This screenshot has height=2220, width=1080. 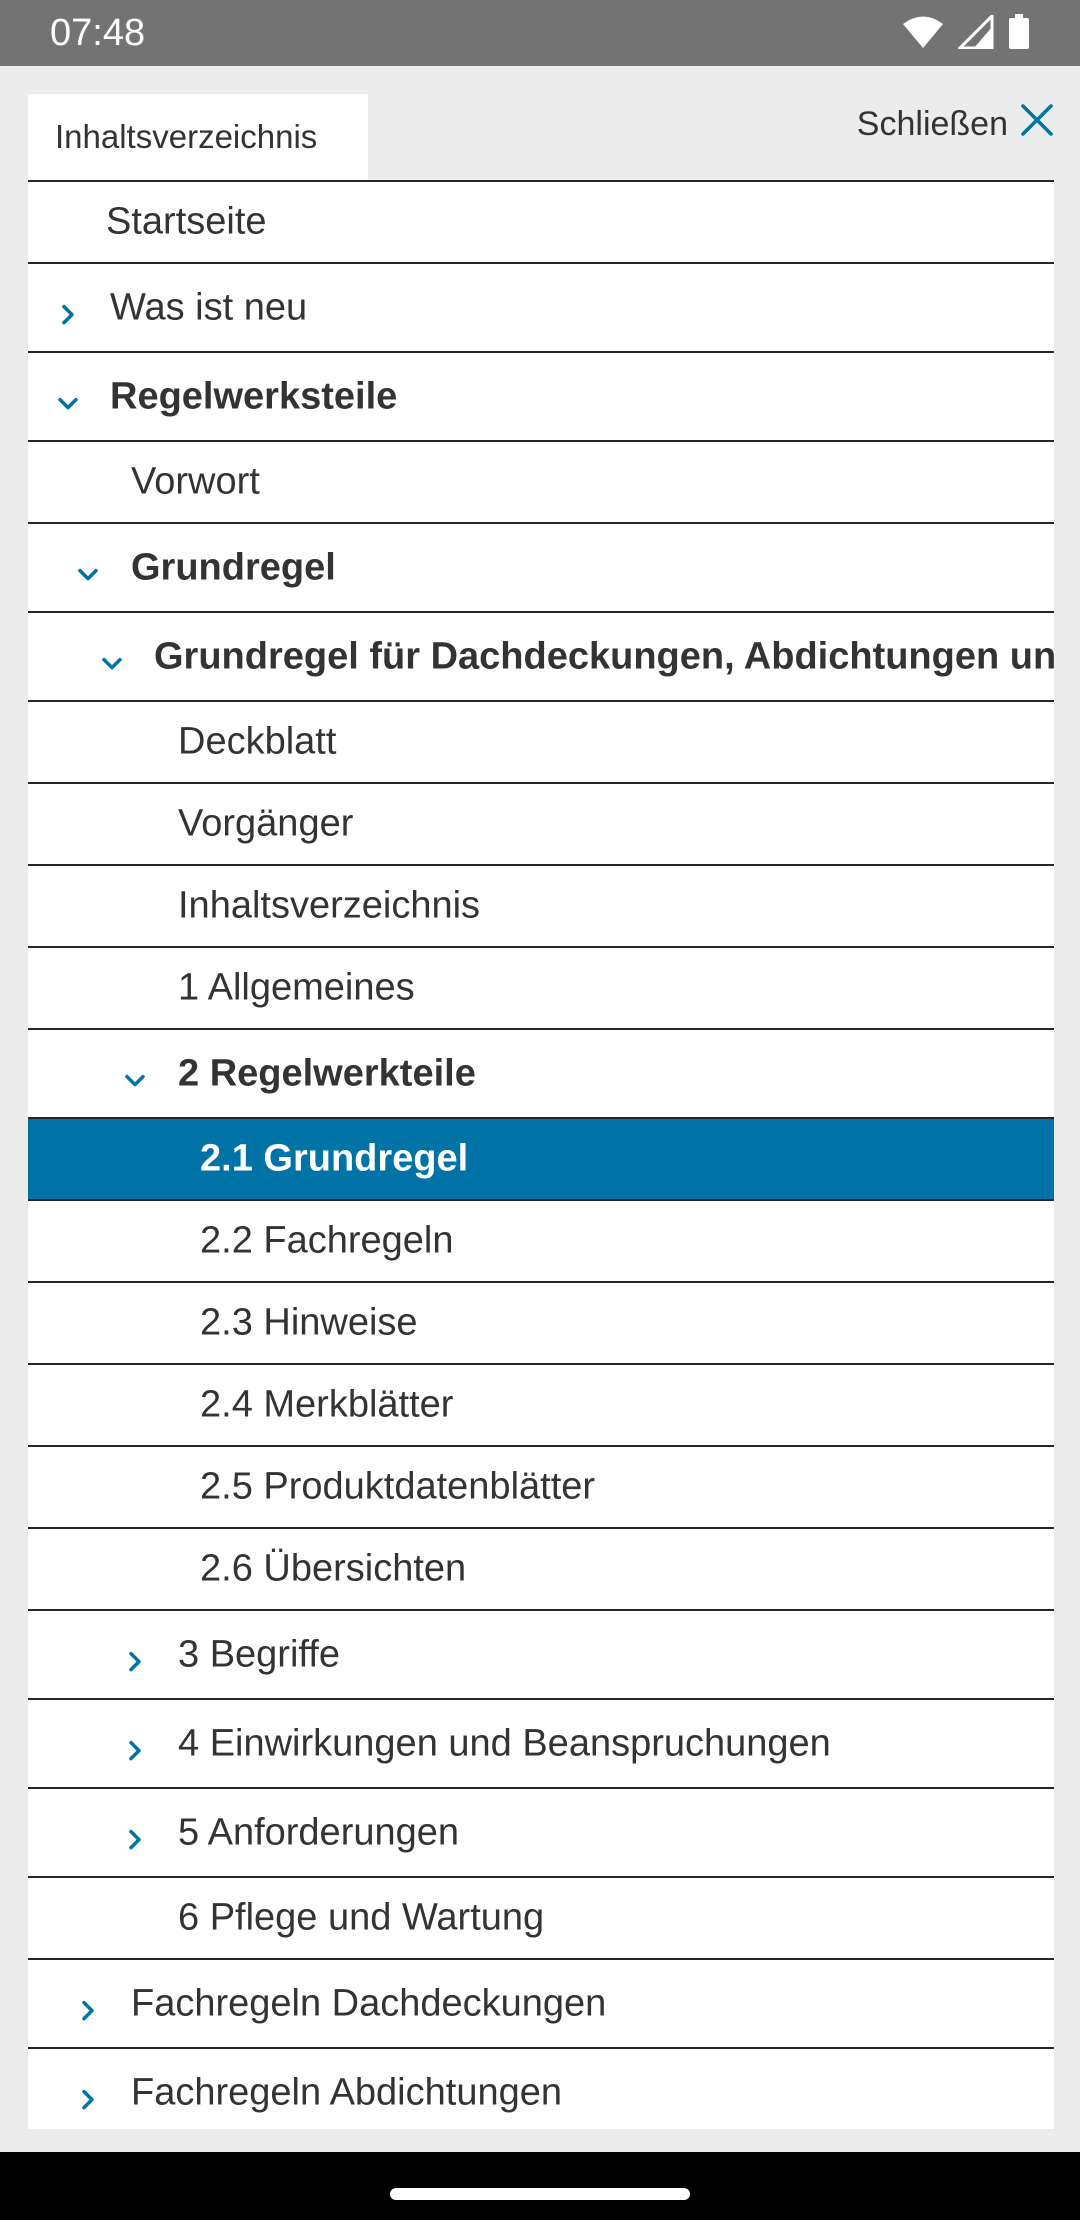 I want to click on toc-item: Fachregeln Abdichtungen, so click(x=541, y=2089).